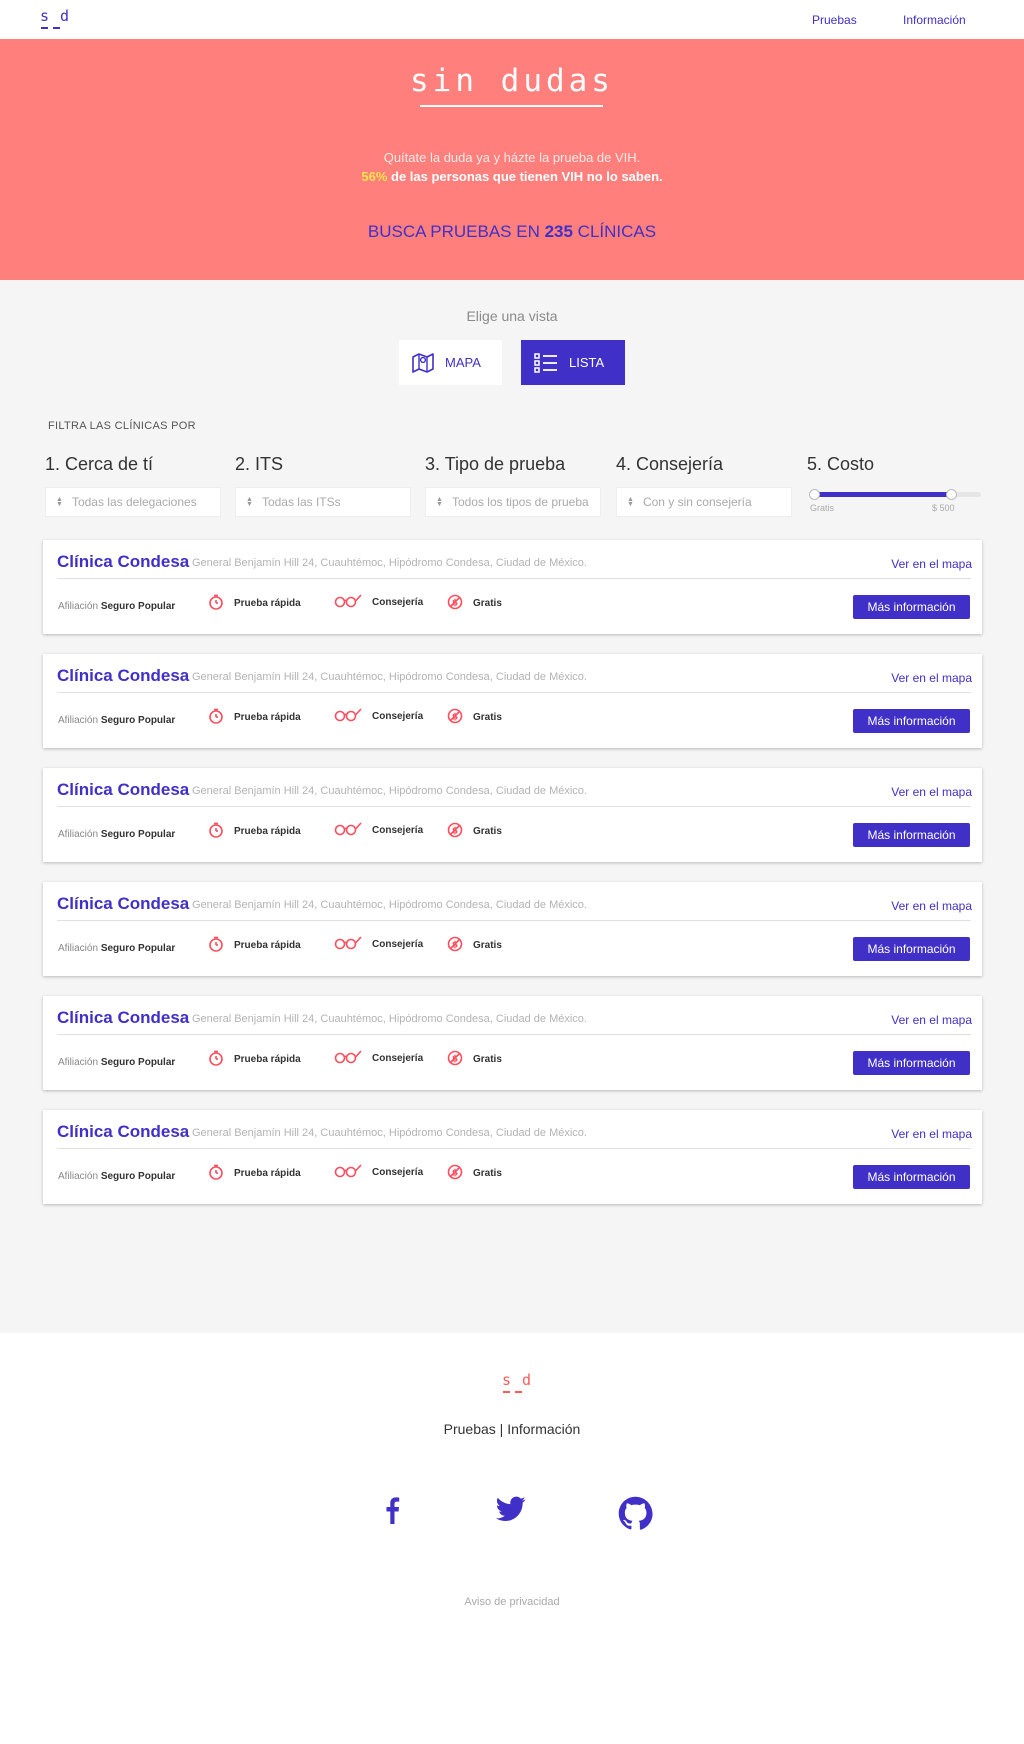 The width and height of the screenshot is (1024, 1744). Describe the element at coordinates (814, 494) in the screenshot. I see `cost-slider-min-handle` at that location.